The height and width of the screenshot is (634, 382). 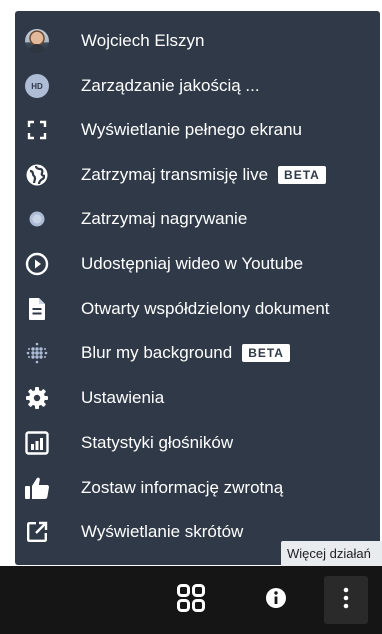 What do you see at coordinates (37, 443) in the screenshot?
I see `bar-chart-icon` at bounding box center [37, 443].